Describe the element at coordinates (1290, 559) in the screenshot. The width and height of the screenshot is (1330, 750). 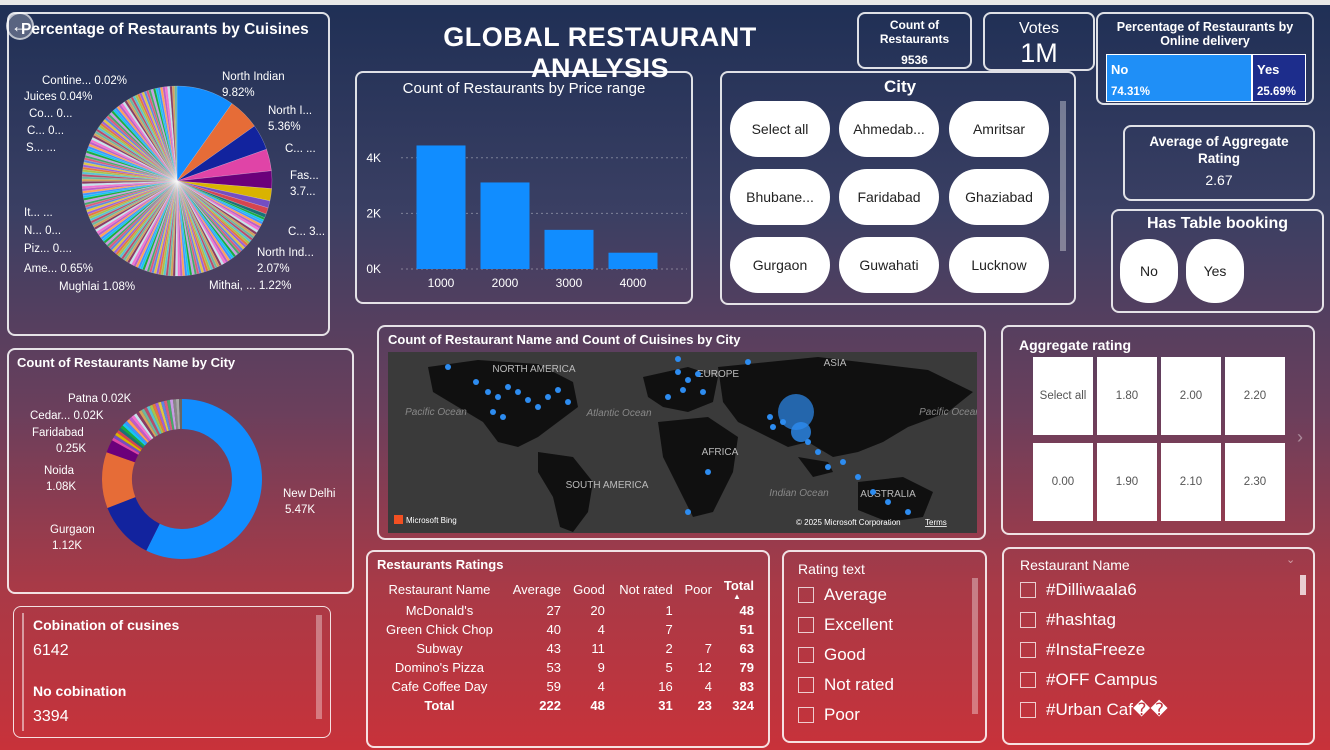
I see `chevron-down-icon: ⌄` at that location.